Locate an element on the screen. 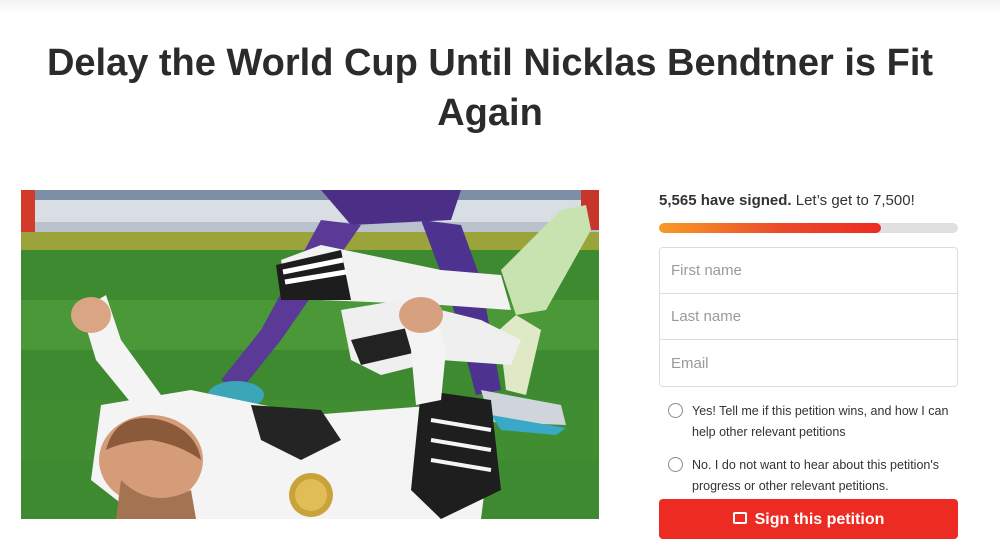 Image resolution: width=1000 pixels, height=540 pixels. opt-in-yes-radio is located at coordinates (675, 410).